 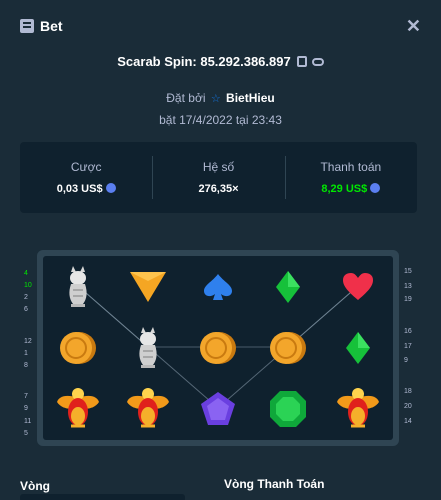 I want to click on line-number-right: 9, so click(x=406, y=360).